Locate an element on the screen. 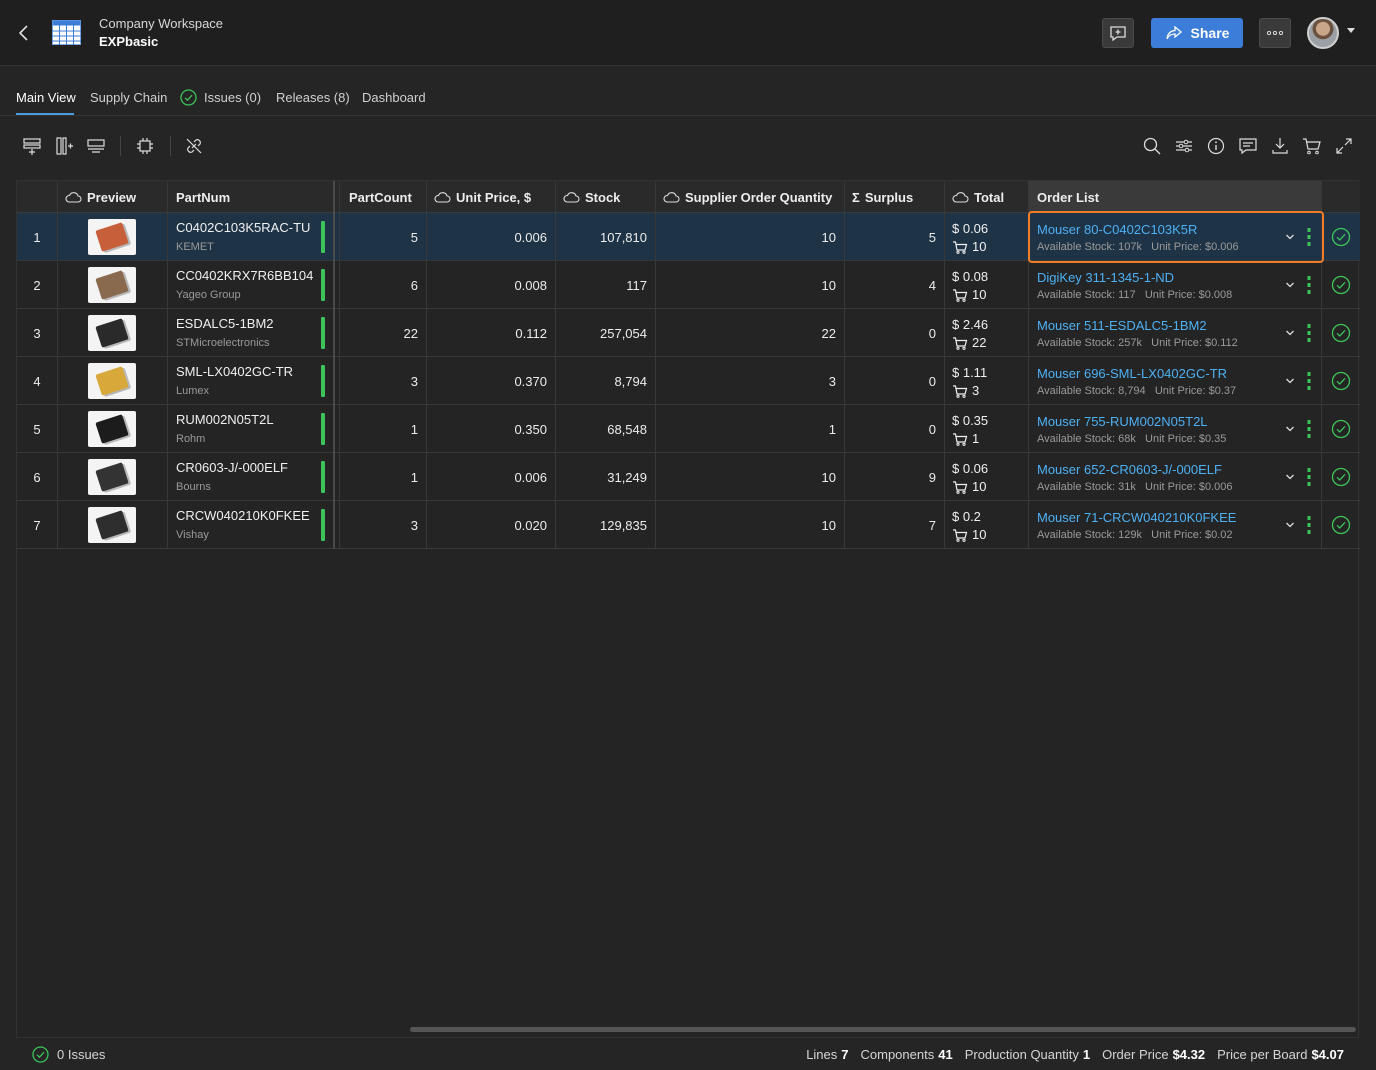  tab-releases: Releases (8) is located at coordinates (313, 97).